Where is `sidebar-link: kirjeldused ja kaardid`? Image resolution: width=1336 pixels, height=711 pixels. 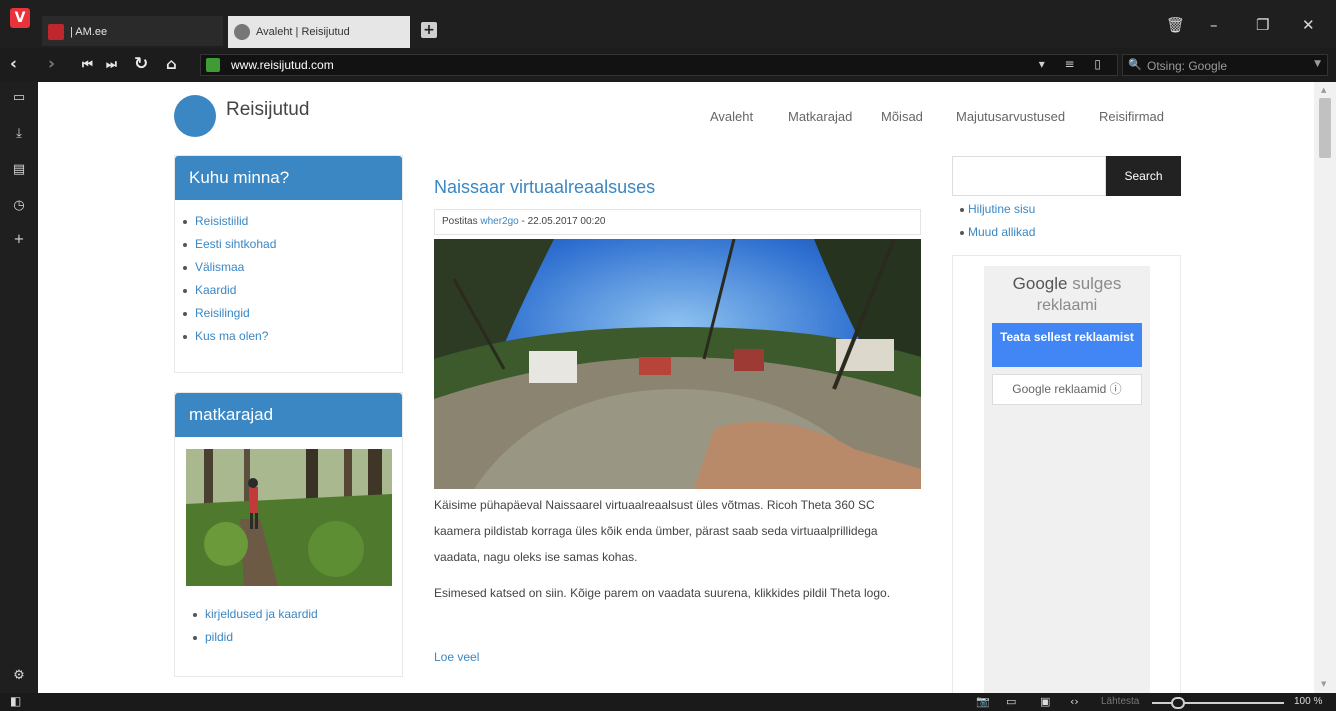 sidebar-link: kirjeldused ja kaardid is located at coordinates (253, 618).